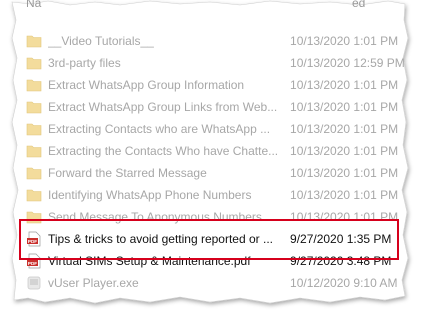 The height and width of the screenshot is (312, 426). Describe the element at coordinates (358, 5) in the screenshot. I see `date-column-header: ed` at that location.